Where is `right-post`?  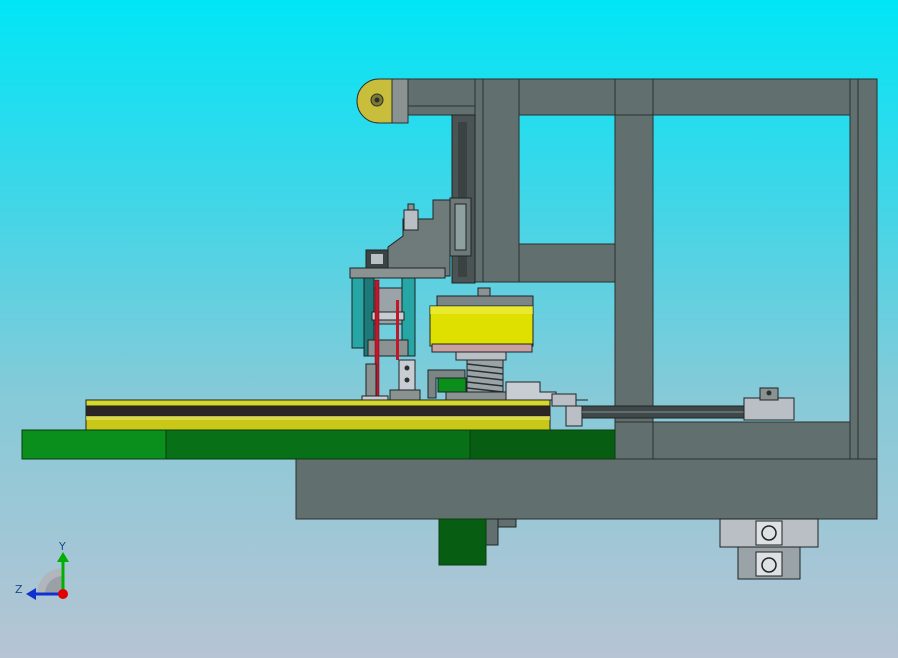 right-post is located at coordinates (863, 299).